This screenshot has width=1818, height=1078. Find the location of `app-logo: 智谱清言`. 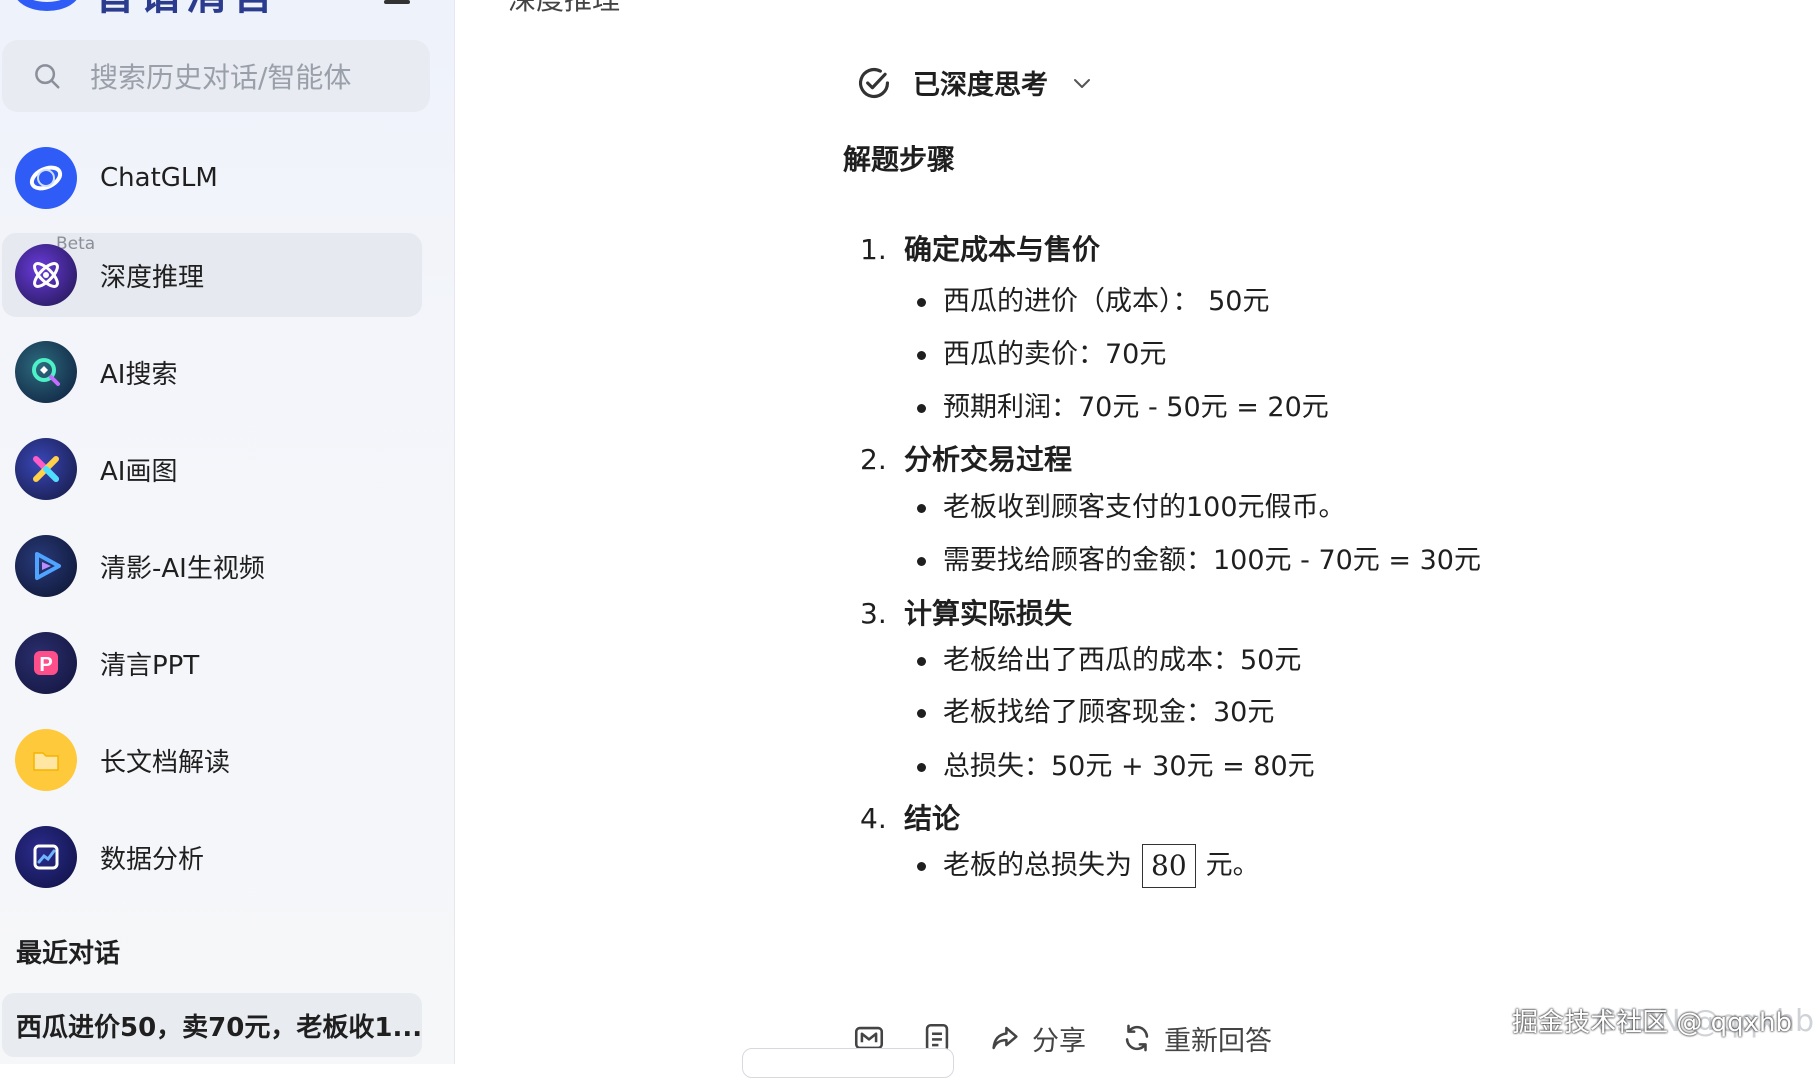

app-logo: 智谱清言 is located at coordinates (146, 9).